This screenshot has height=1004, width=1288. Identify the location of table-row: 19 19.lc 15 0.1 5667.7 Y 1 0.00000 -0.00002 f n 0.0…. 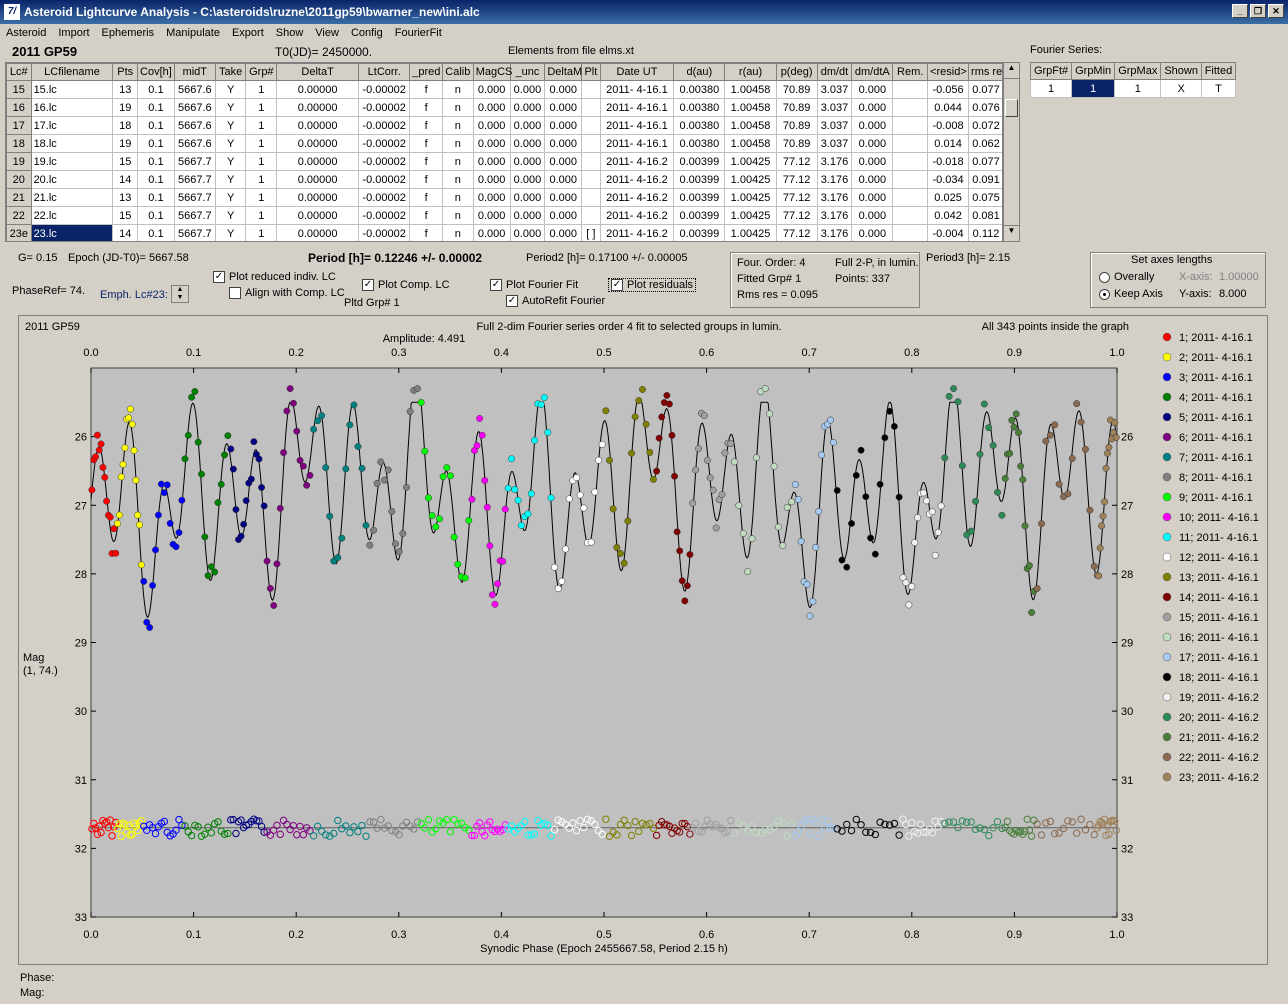
(504, 161).